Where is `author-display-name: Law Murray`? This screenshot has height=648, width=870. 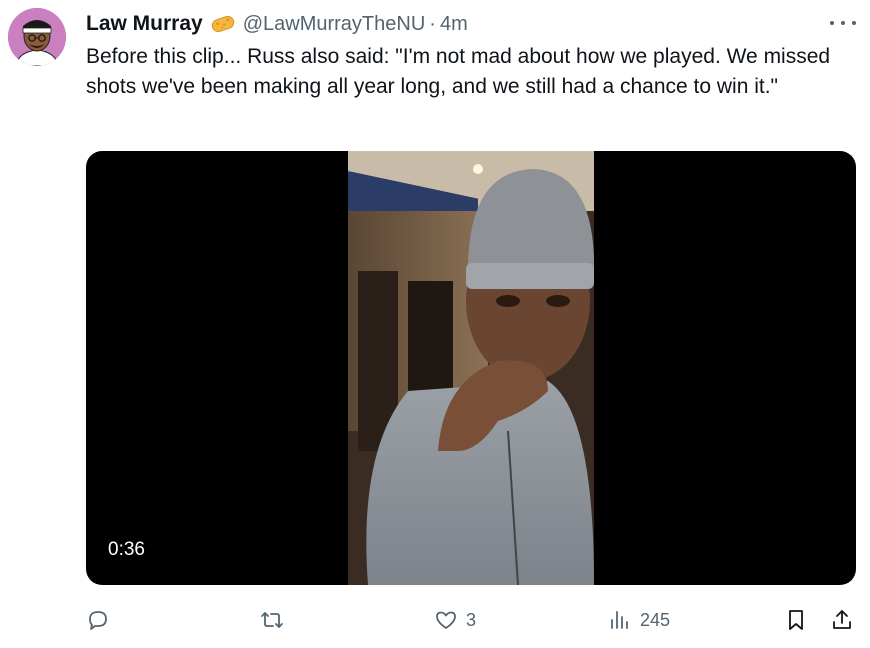
author-display-name: Law Murray is located at coordinates (144, 24).